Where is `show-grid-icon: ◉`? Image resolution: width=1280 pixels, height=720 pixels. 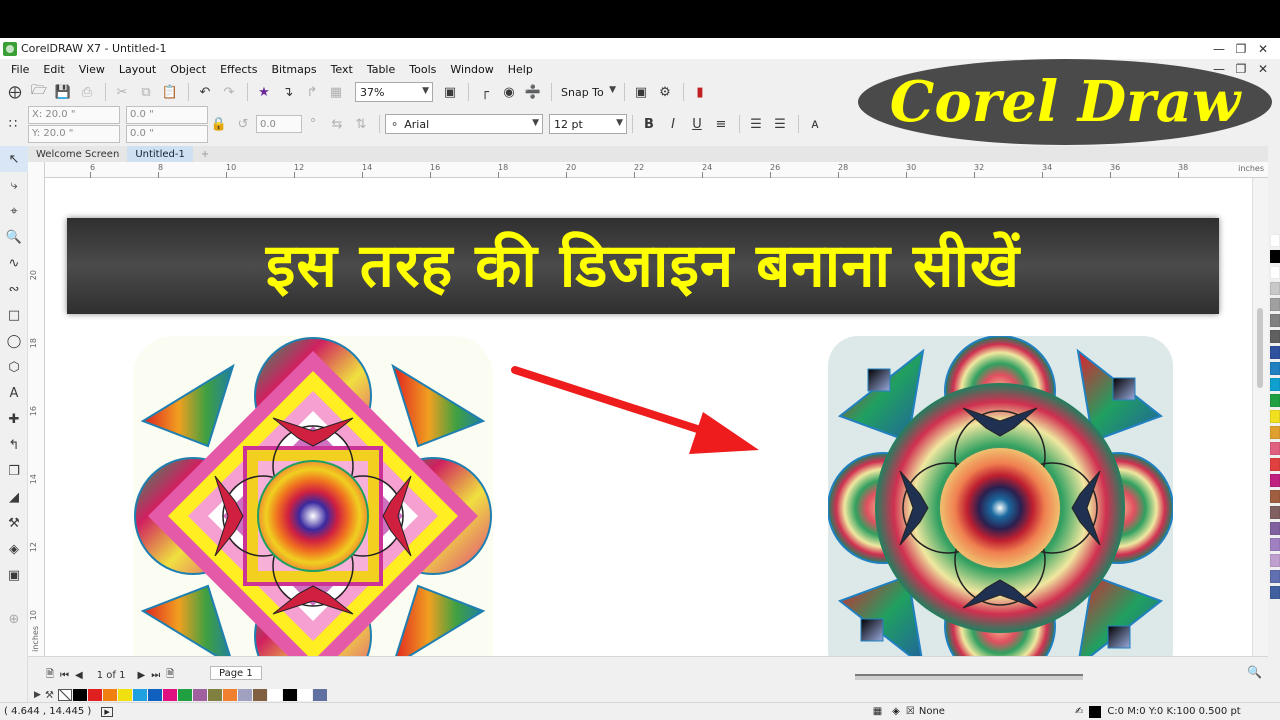 show-grid-icon: ◉ is located at coordinates (509, 92).